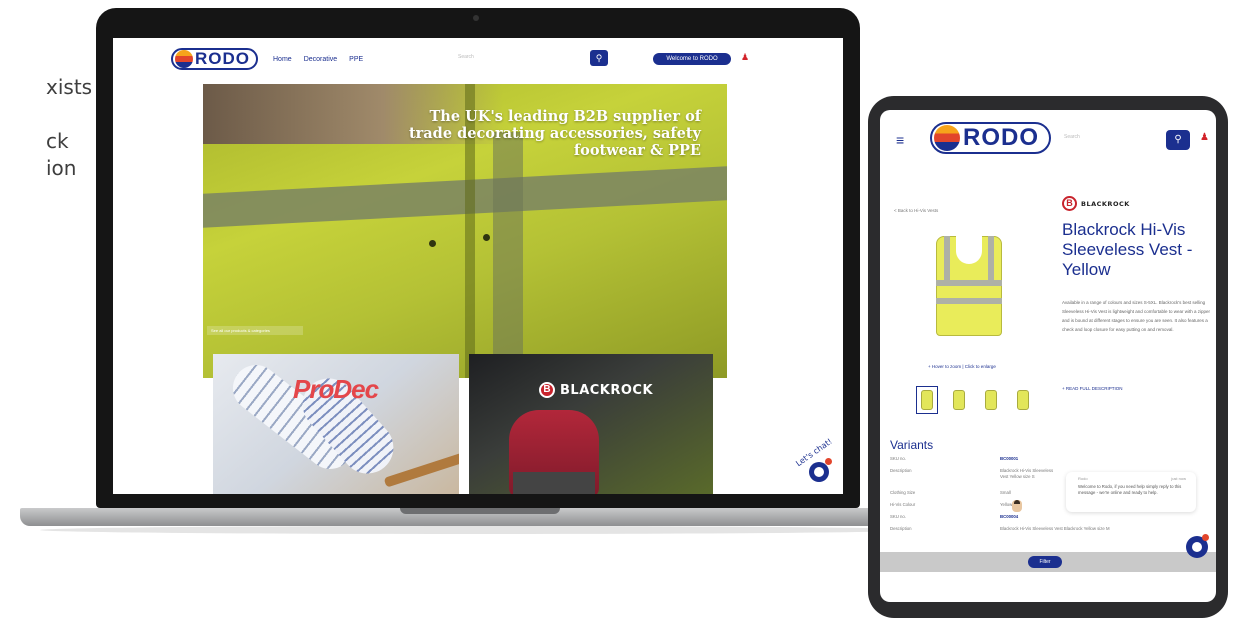  Describe the element at coordinates (692, 59) in the screenshot. I see `welcome-button: Welcome to RODO` at that location.